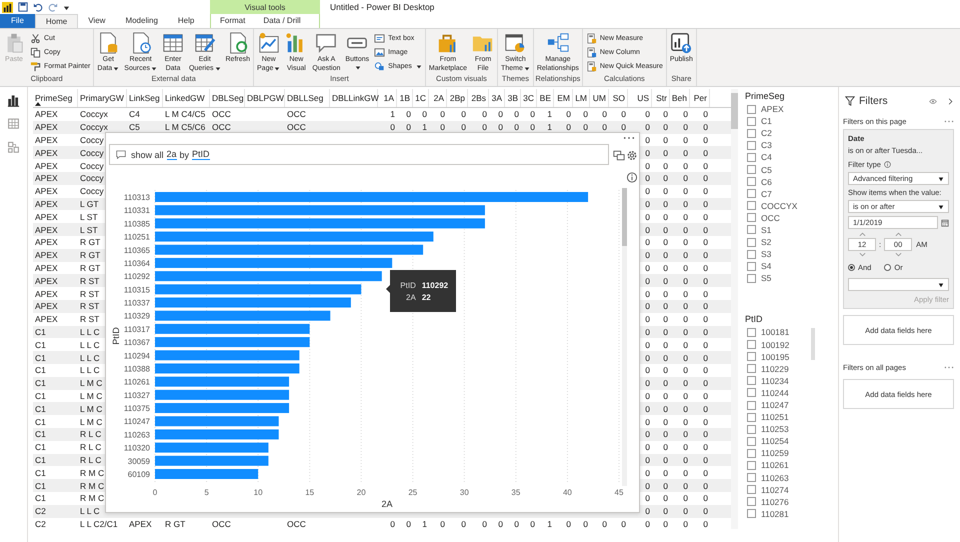  Describe the element at coordinates (775, 489) in the screenshot. I see `slicer-item: 110274` at that location.